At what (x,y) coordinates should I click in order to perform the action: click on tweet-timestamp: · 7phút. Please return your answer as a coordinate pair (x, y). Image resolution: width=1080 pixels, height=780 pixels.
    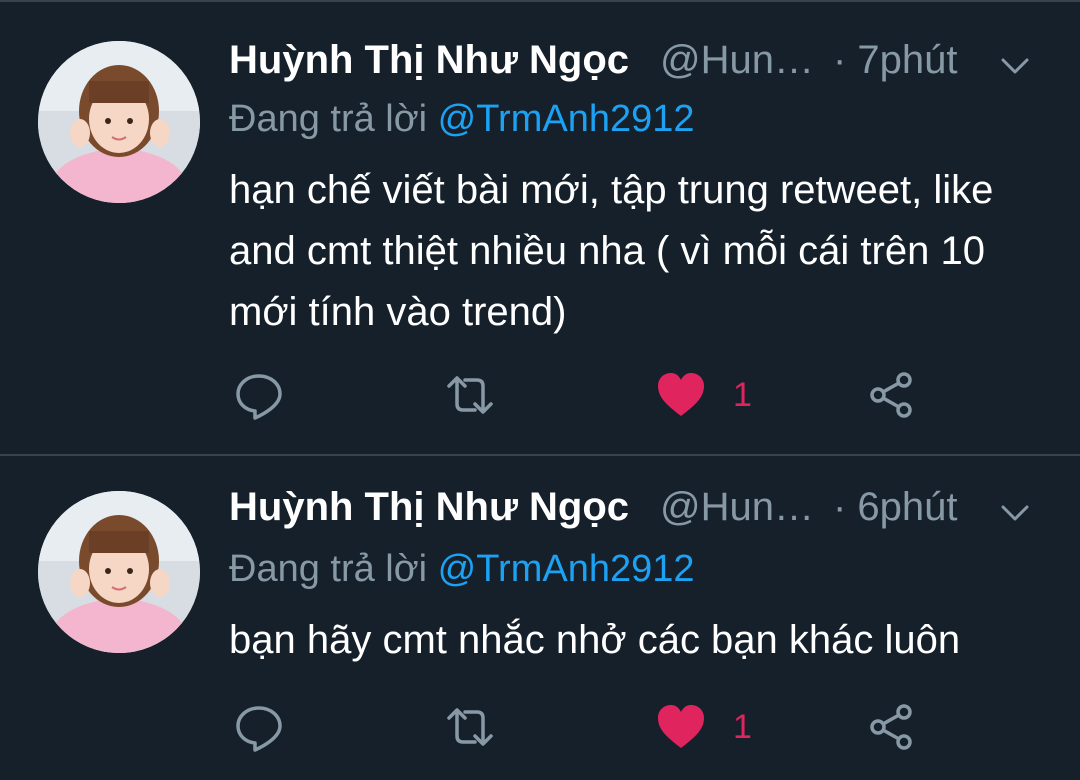
    Looking at the image, I should click on (895, 60).